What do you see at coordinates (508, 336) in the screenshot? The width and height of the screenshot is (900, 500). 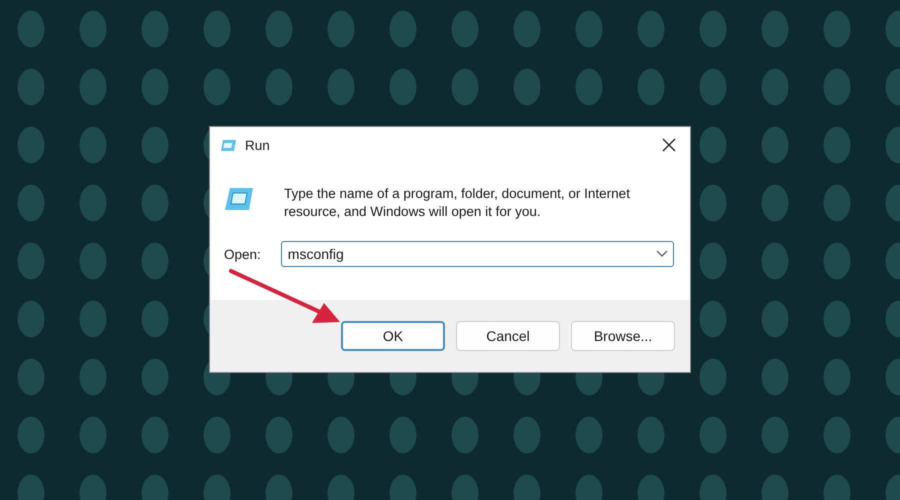 I see `dialog-button: Cancel` at bounding box center [508, 336].